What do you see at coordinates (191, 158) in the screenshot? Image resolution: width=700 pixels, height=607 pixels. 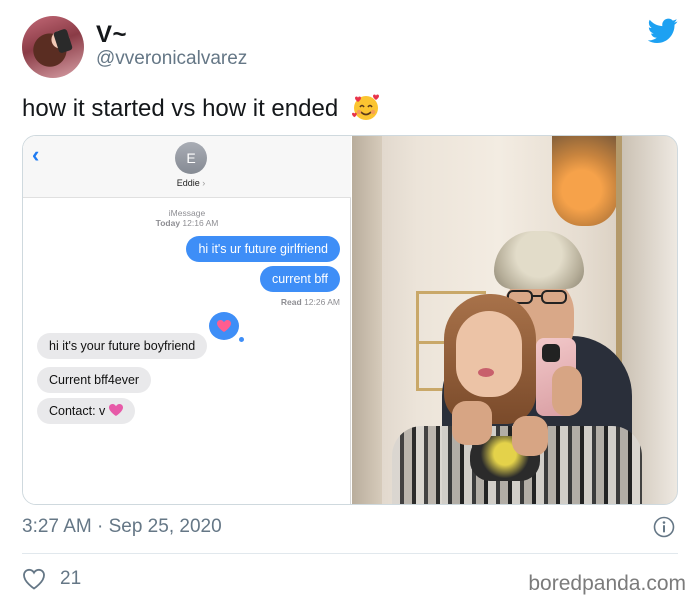 I see `contact-avatar: E` at bounding box center [191, 158].